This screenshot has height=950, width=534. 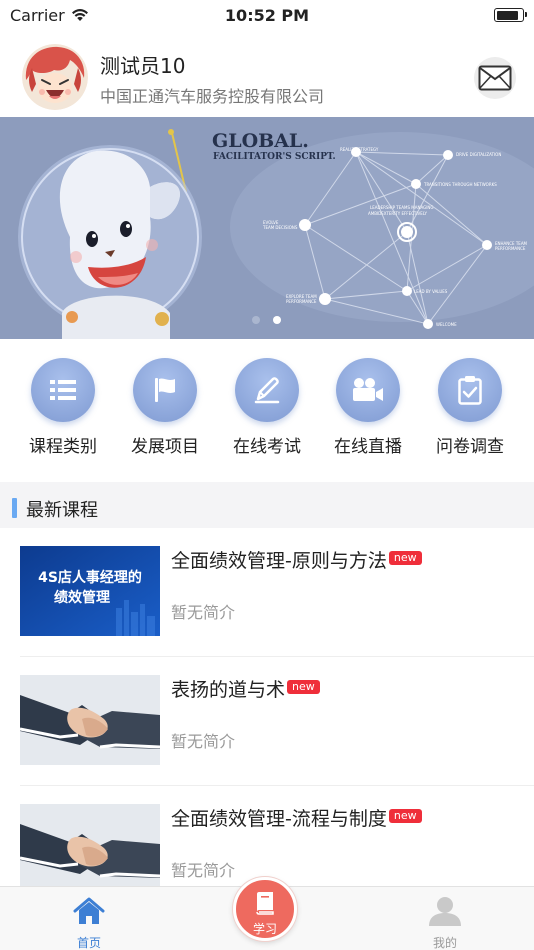 I want to click on battery-icon, so click(x=510, y=15).